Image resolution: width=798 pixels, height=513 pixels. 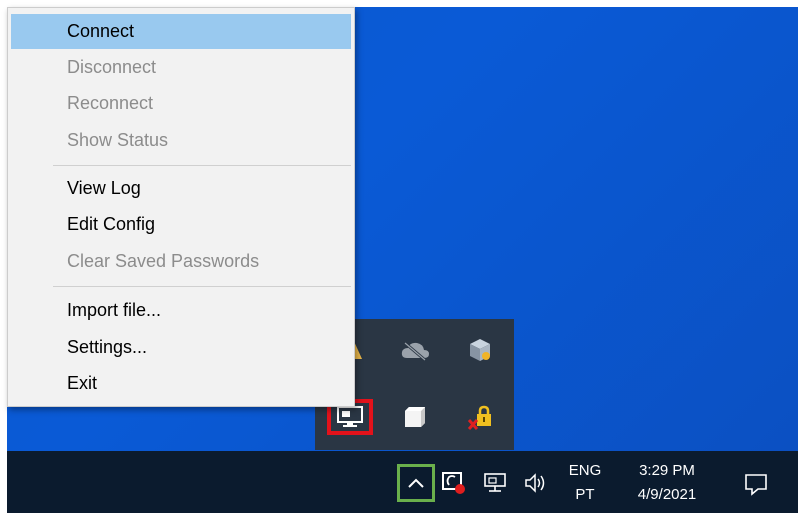 I want to click on input-language-indicator: ENG PT, so click(x=585, y=483).